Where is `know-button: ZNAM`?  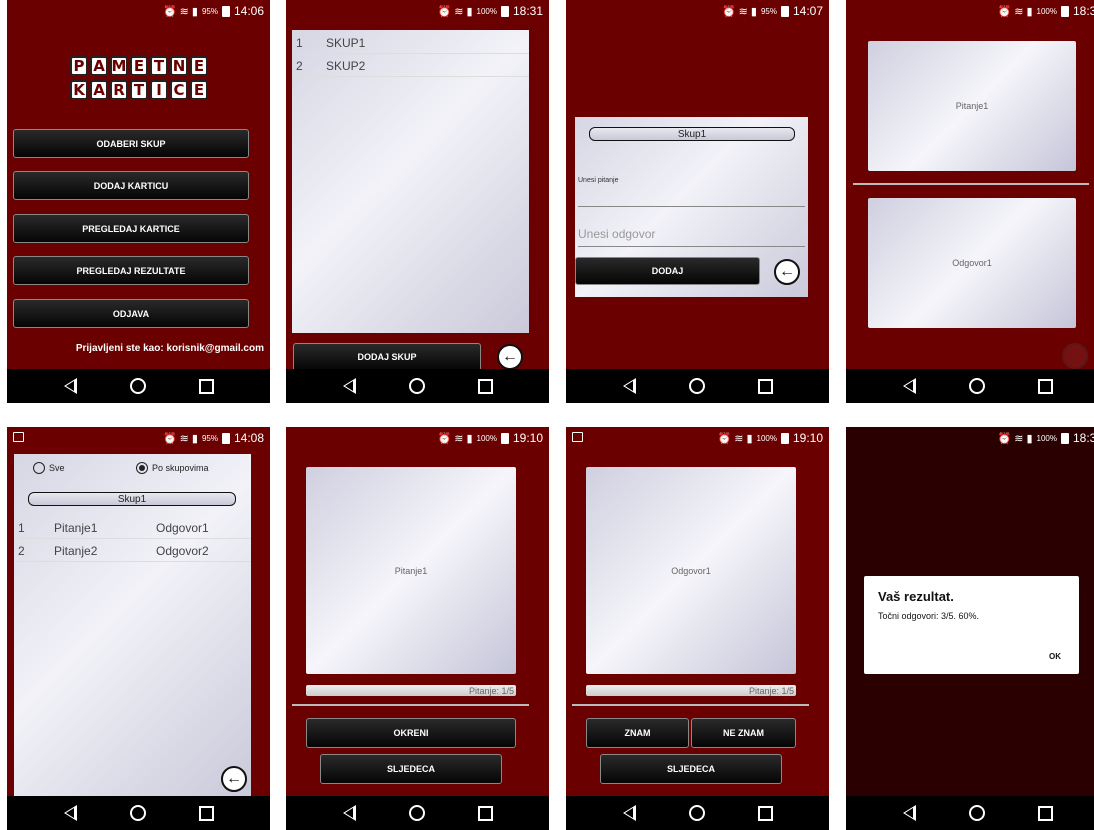
know-button: ZNAM is located at coordinates (637, 733).